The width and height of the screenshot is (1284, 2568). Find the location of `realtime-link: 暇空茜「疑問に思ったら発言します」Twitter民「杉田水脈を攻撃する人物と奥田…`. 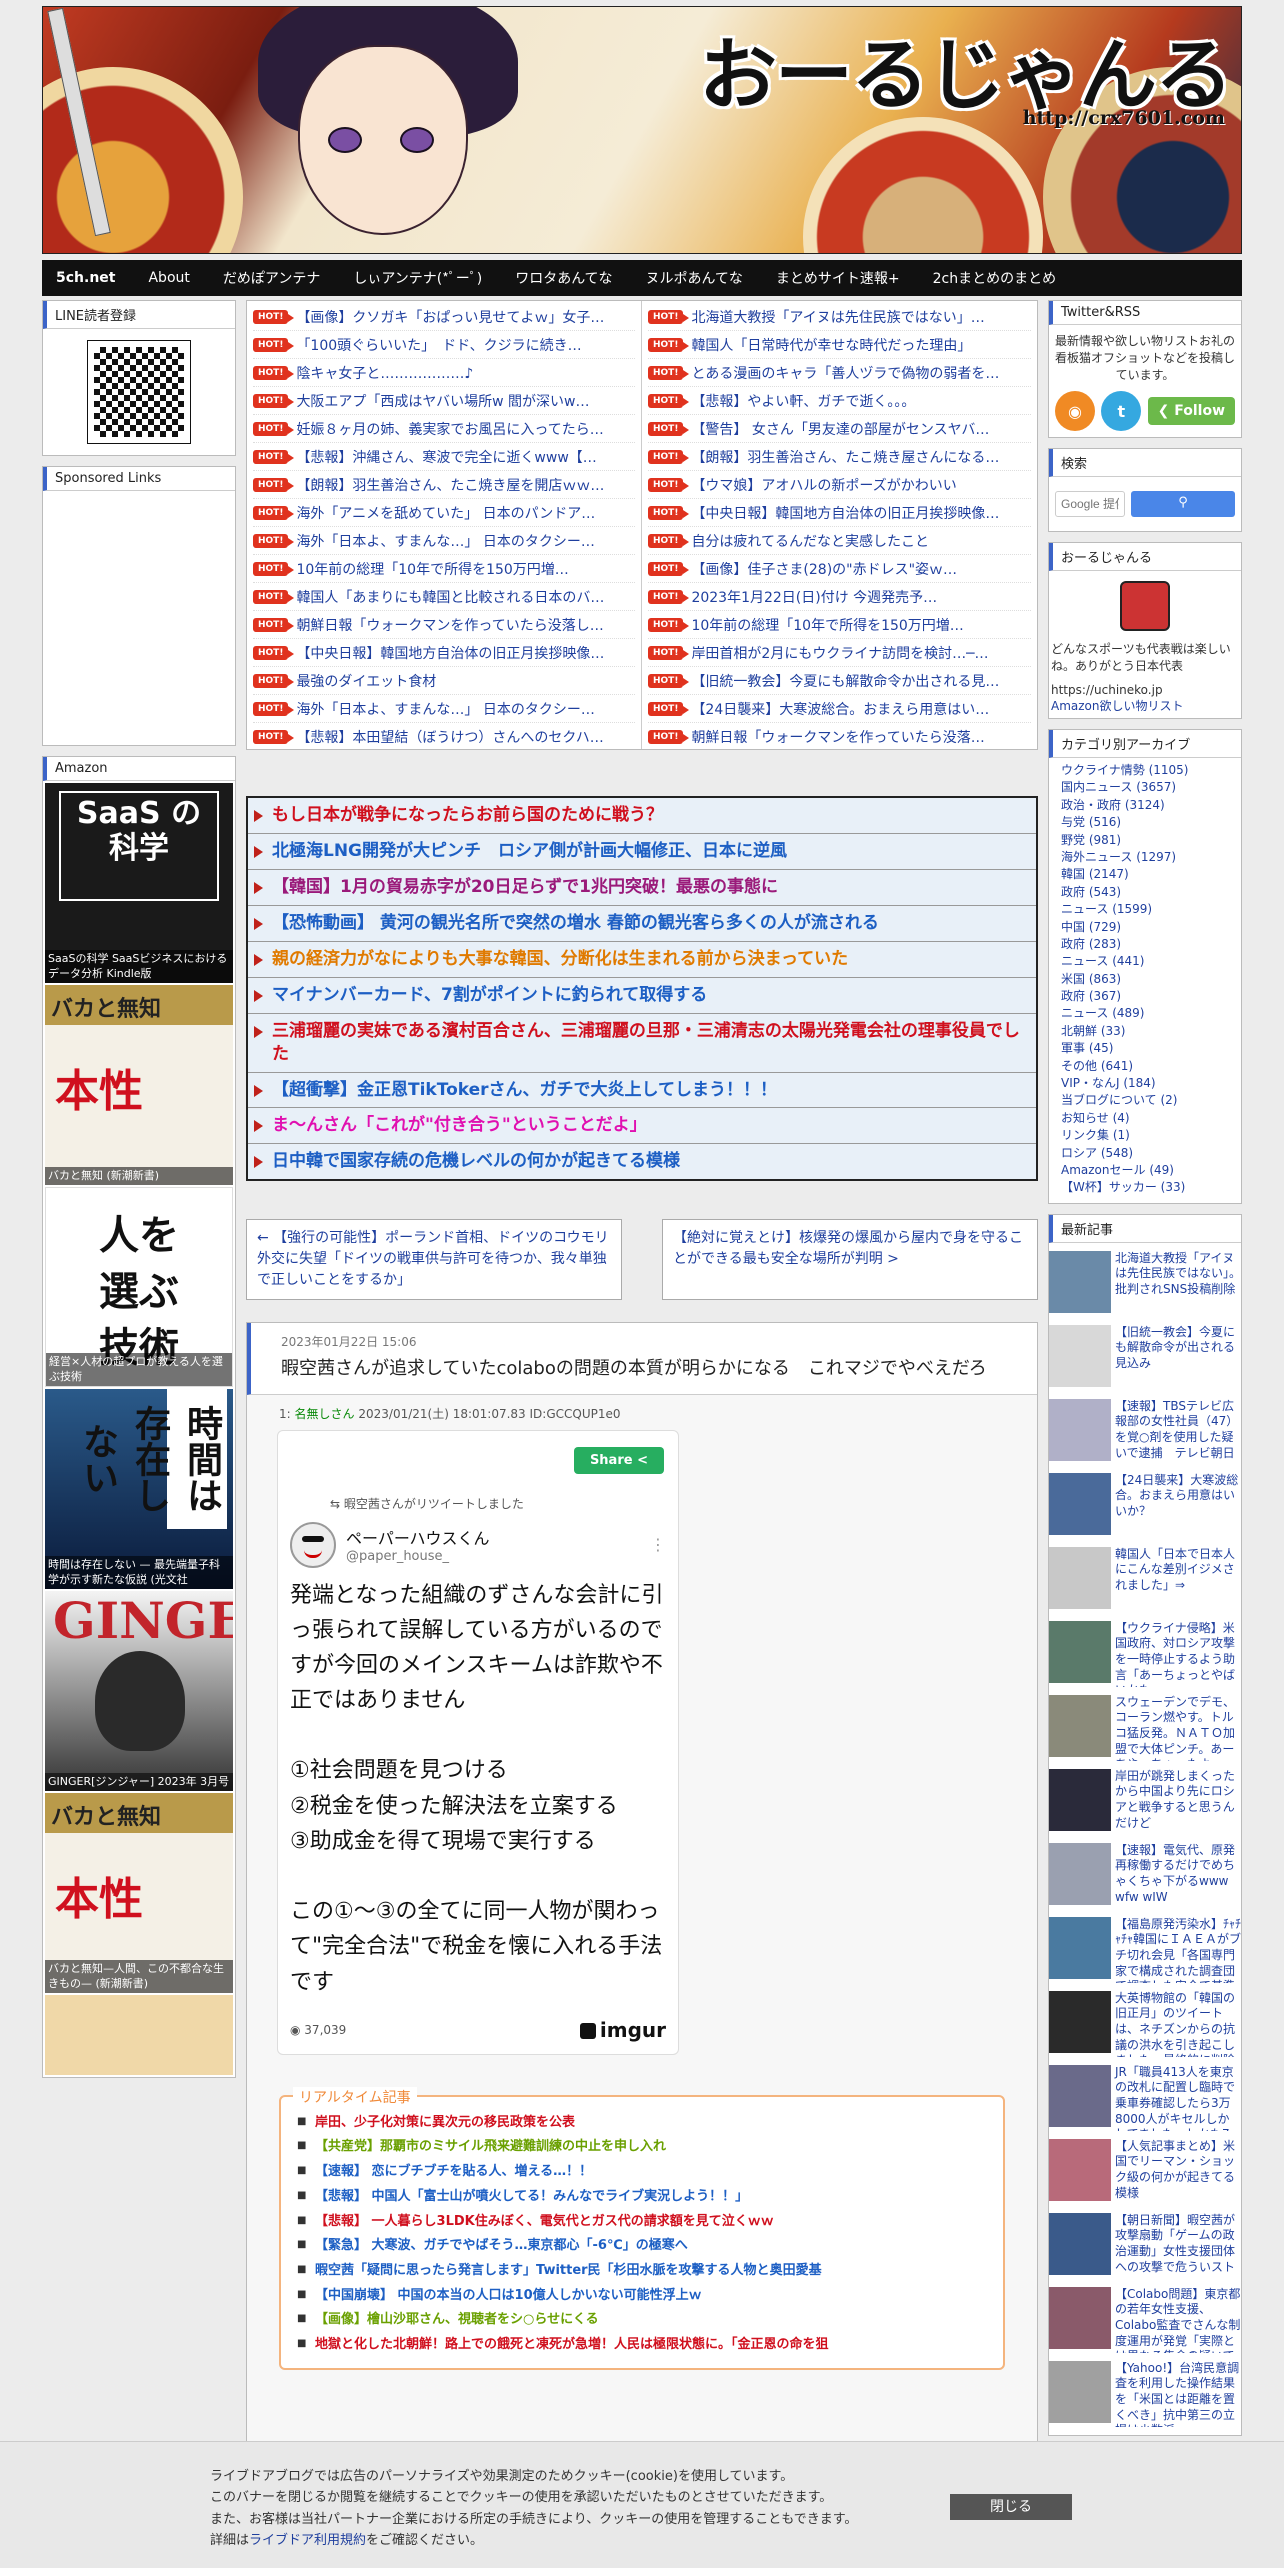

realtime-link: 暇空茜「疑問に思ったら発言します」Twitter民「杉田水脈を攻撃する人物と奥田… is located at coordinates (568, 2270).